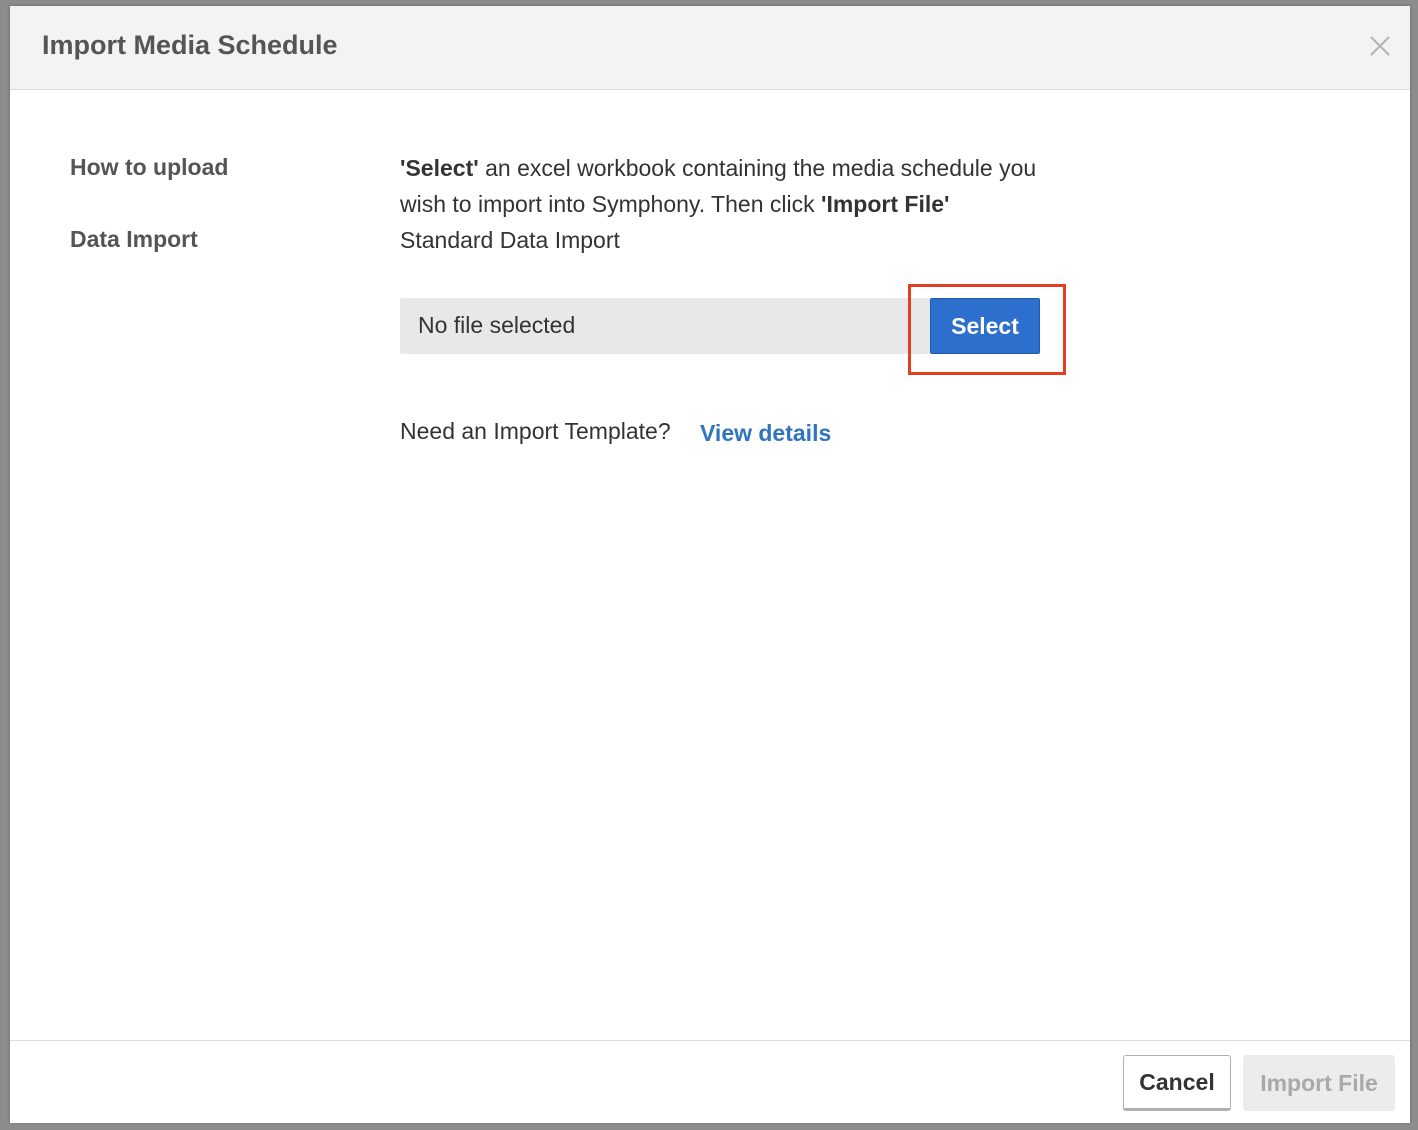 The height and width of the screenshot is (1130, 1418). I want to click on file-status-text: No file selected, so click(497, 325).